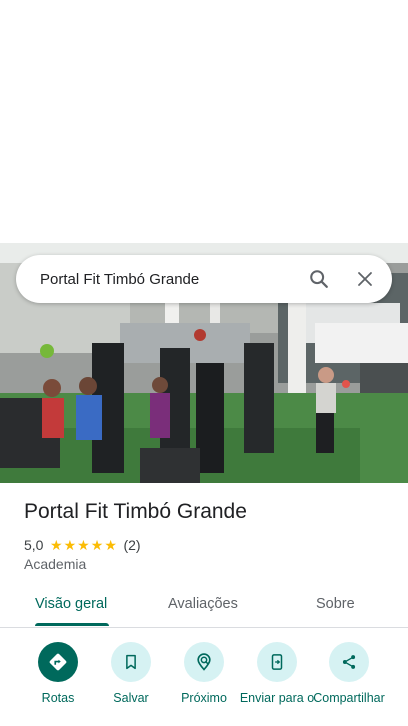 This screenshot has width=408, height=726. I want to click on tab-about: Sobre, so click(335, 604).